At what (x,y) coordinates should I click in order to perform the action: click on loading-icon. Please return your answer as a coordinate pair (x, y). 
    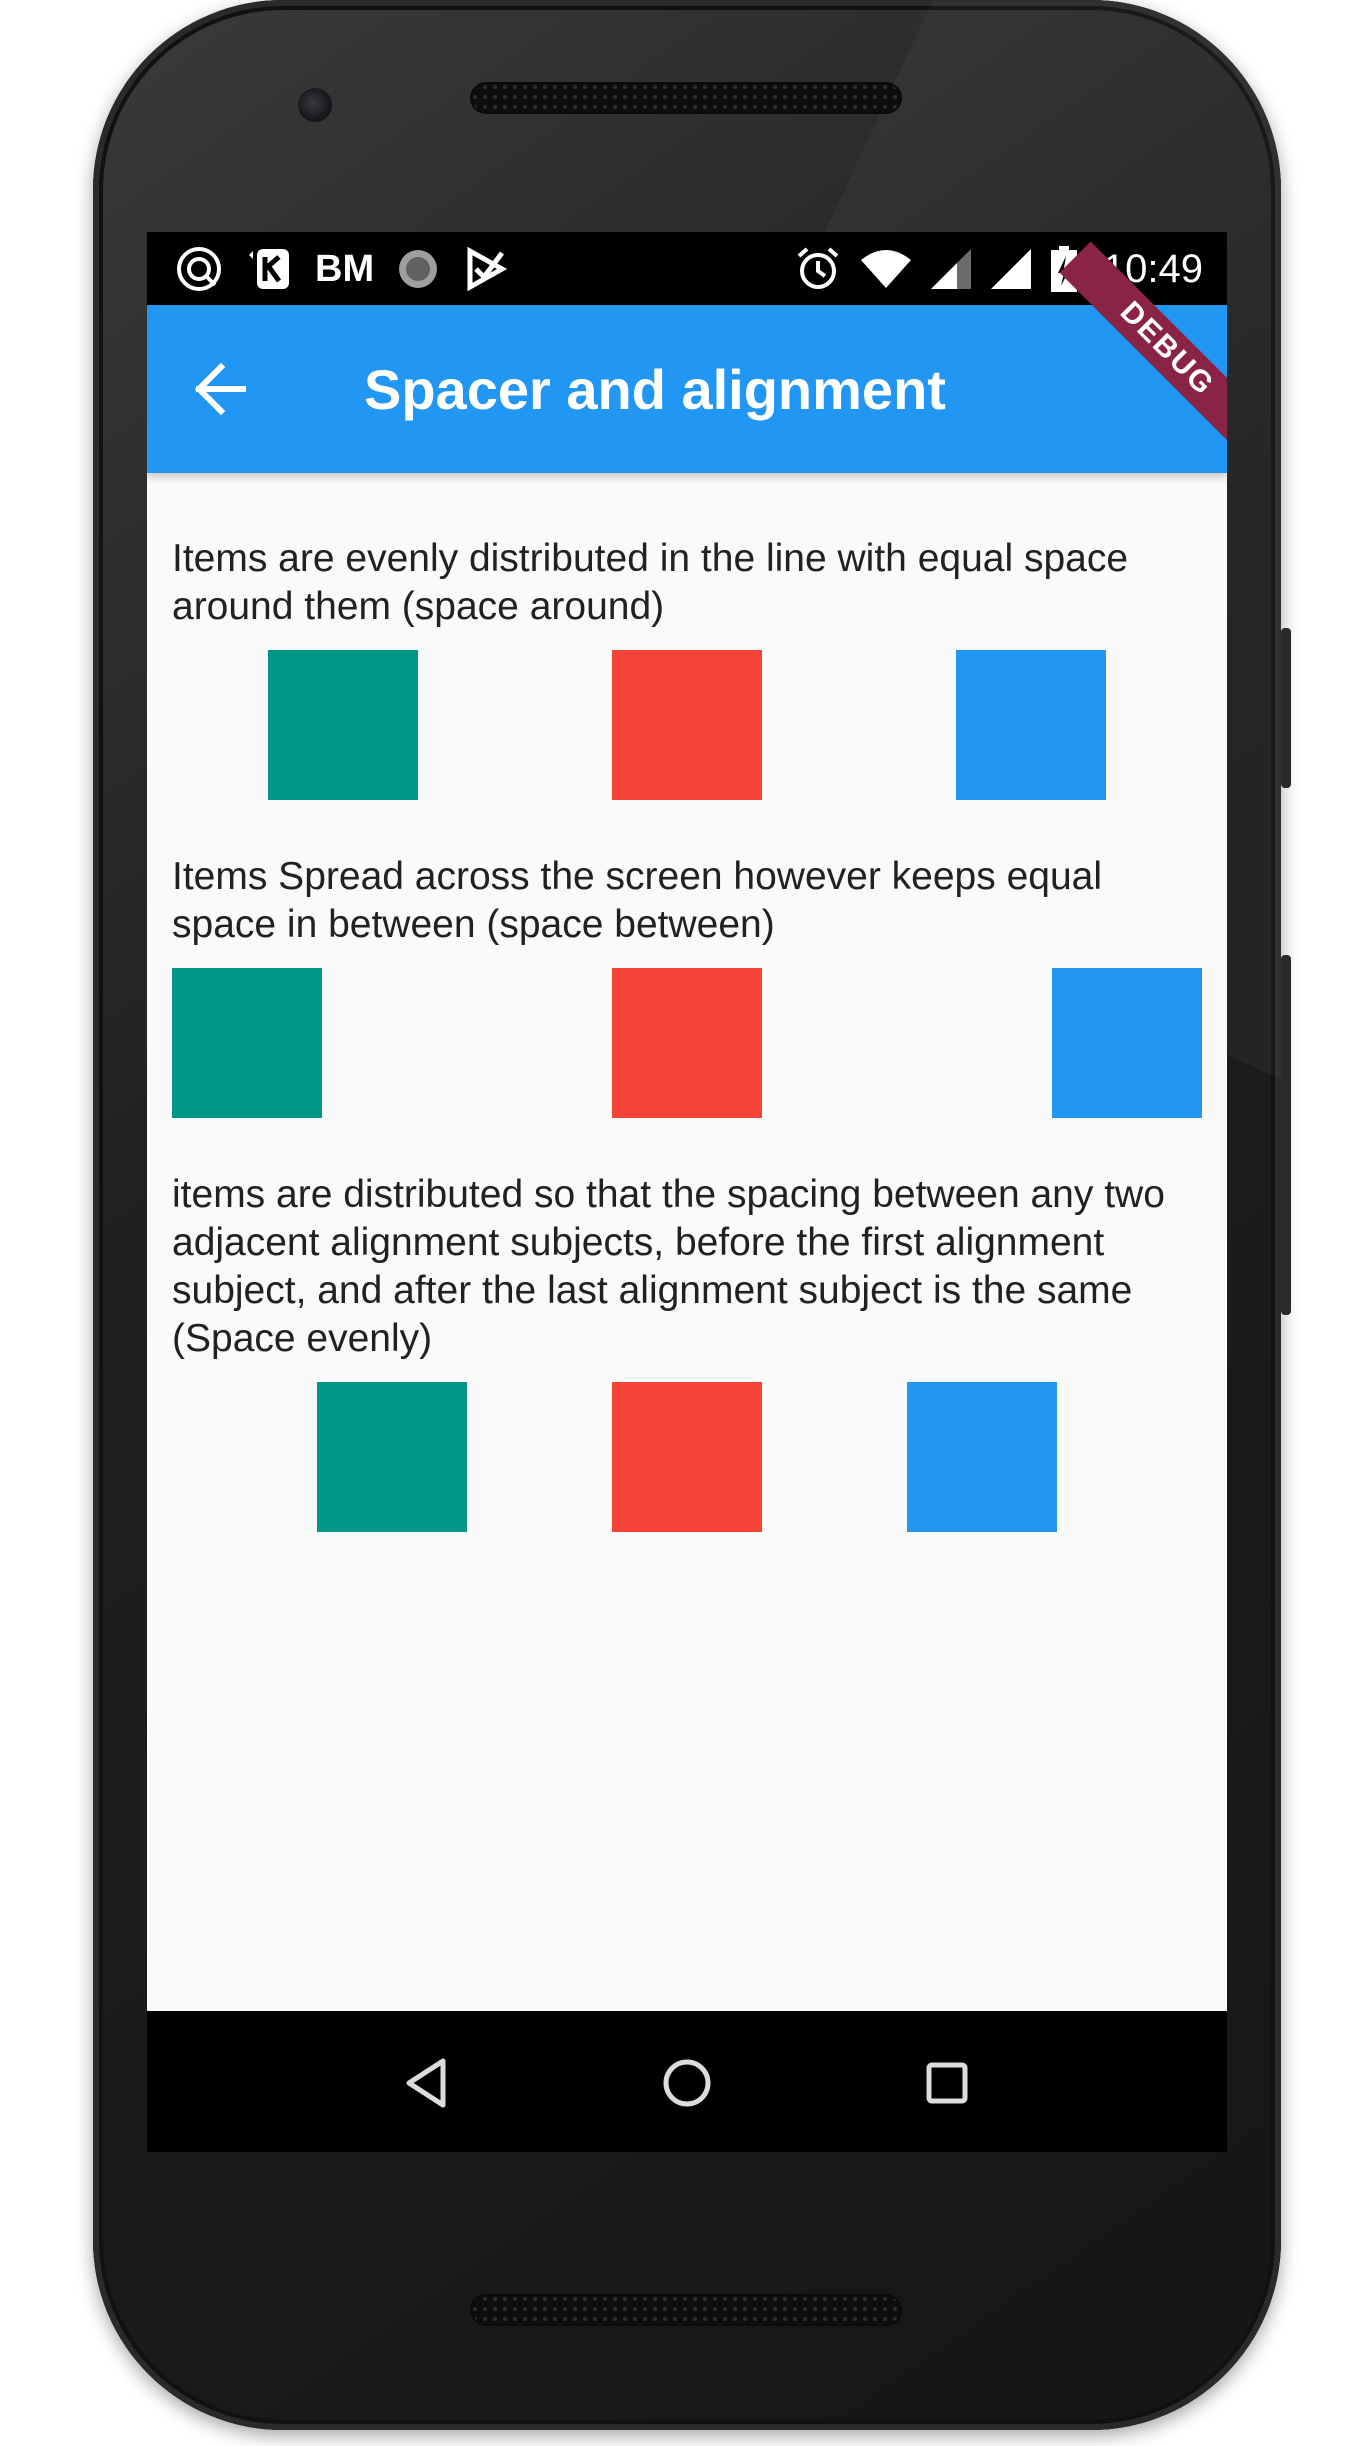
    Looking at the image, I should click on (418, 269).